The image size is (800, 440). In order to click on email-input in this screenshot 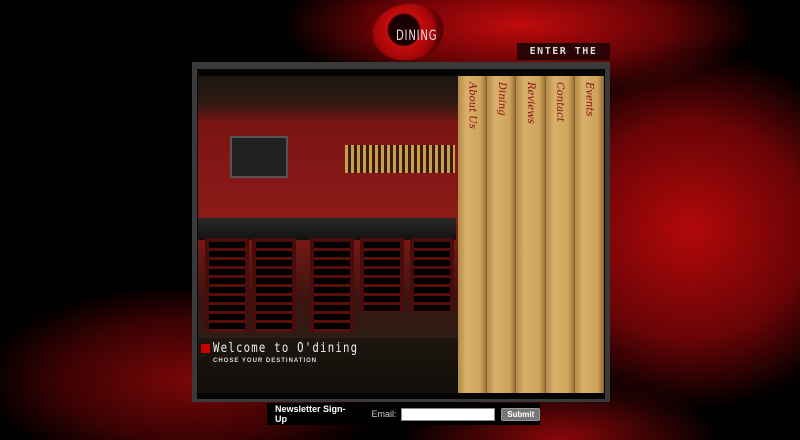, I will do `click(448, 414)`.